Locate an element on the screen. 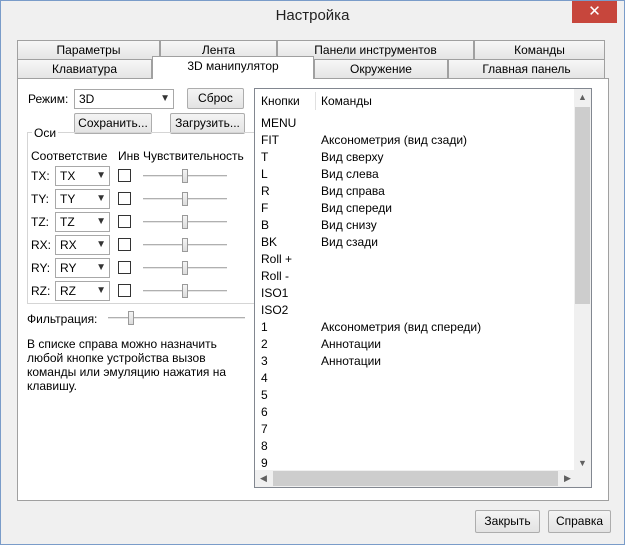 This screenshot has height=545, width=625. axis-mapping-value: TX is located at coordinates (68, 176).